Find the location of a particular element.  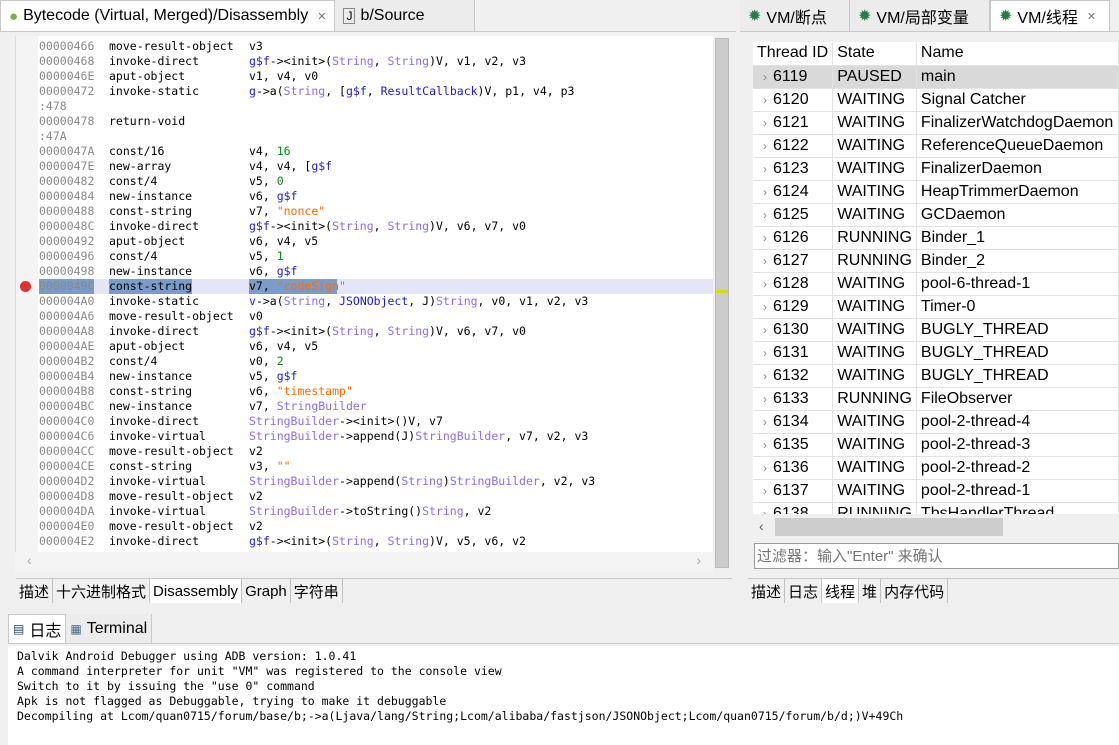

thread-row: › 6131 WAITING BUGLY_THREAD is located at coordinates (936, 353).